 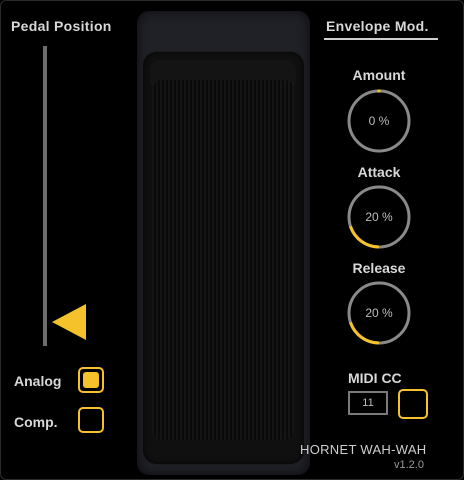 What do you see at coordinates (381, 39) in the screenshot?
I see `envelope-title-underline` at bounding box center [381, 39].